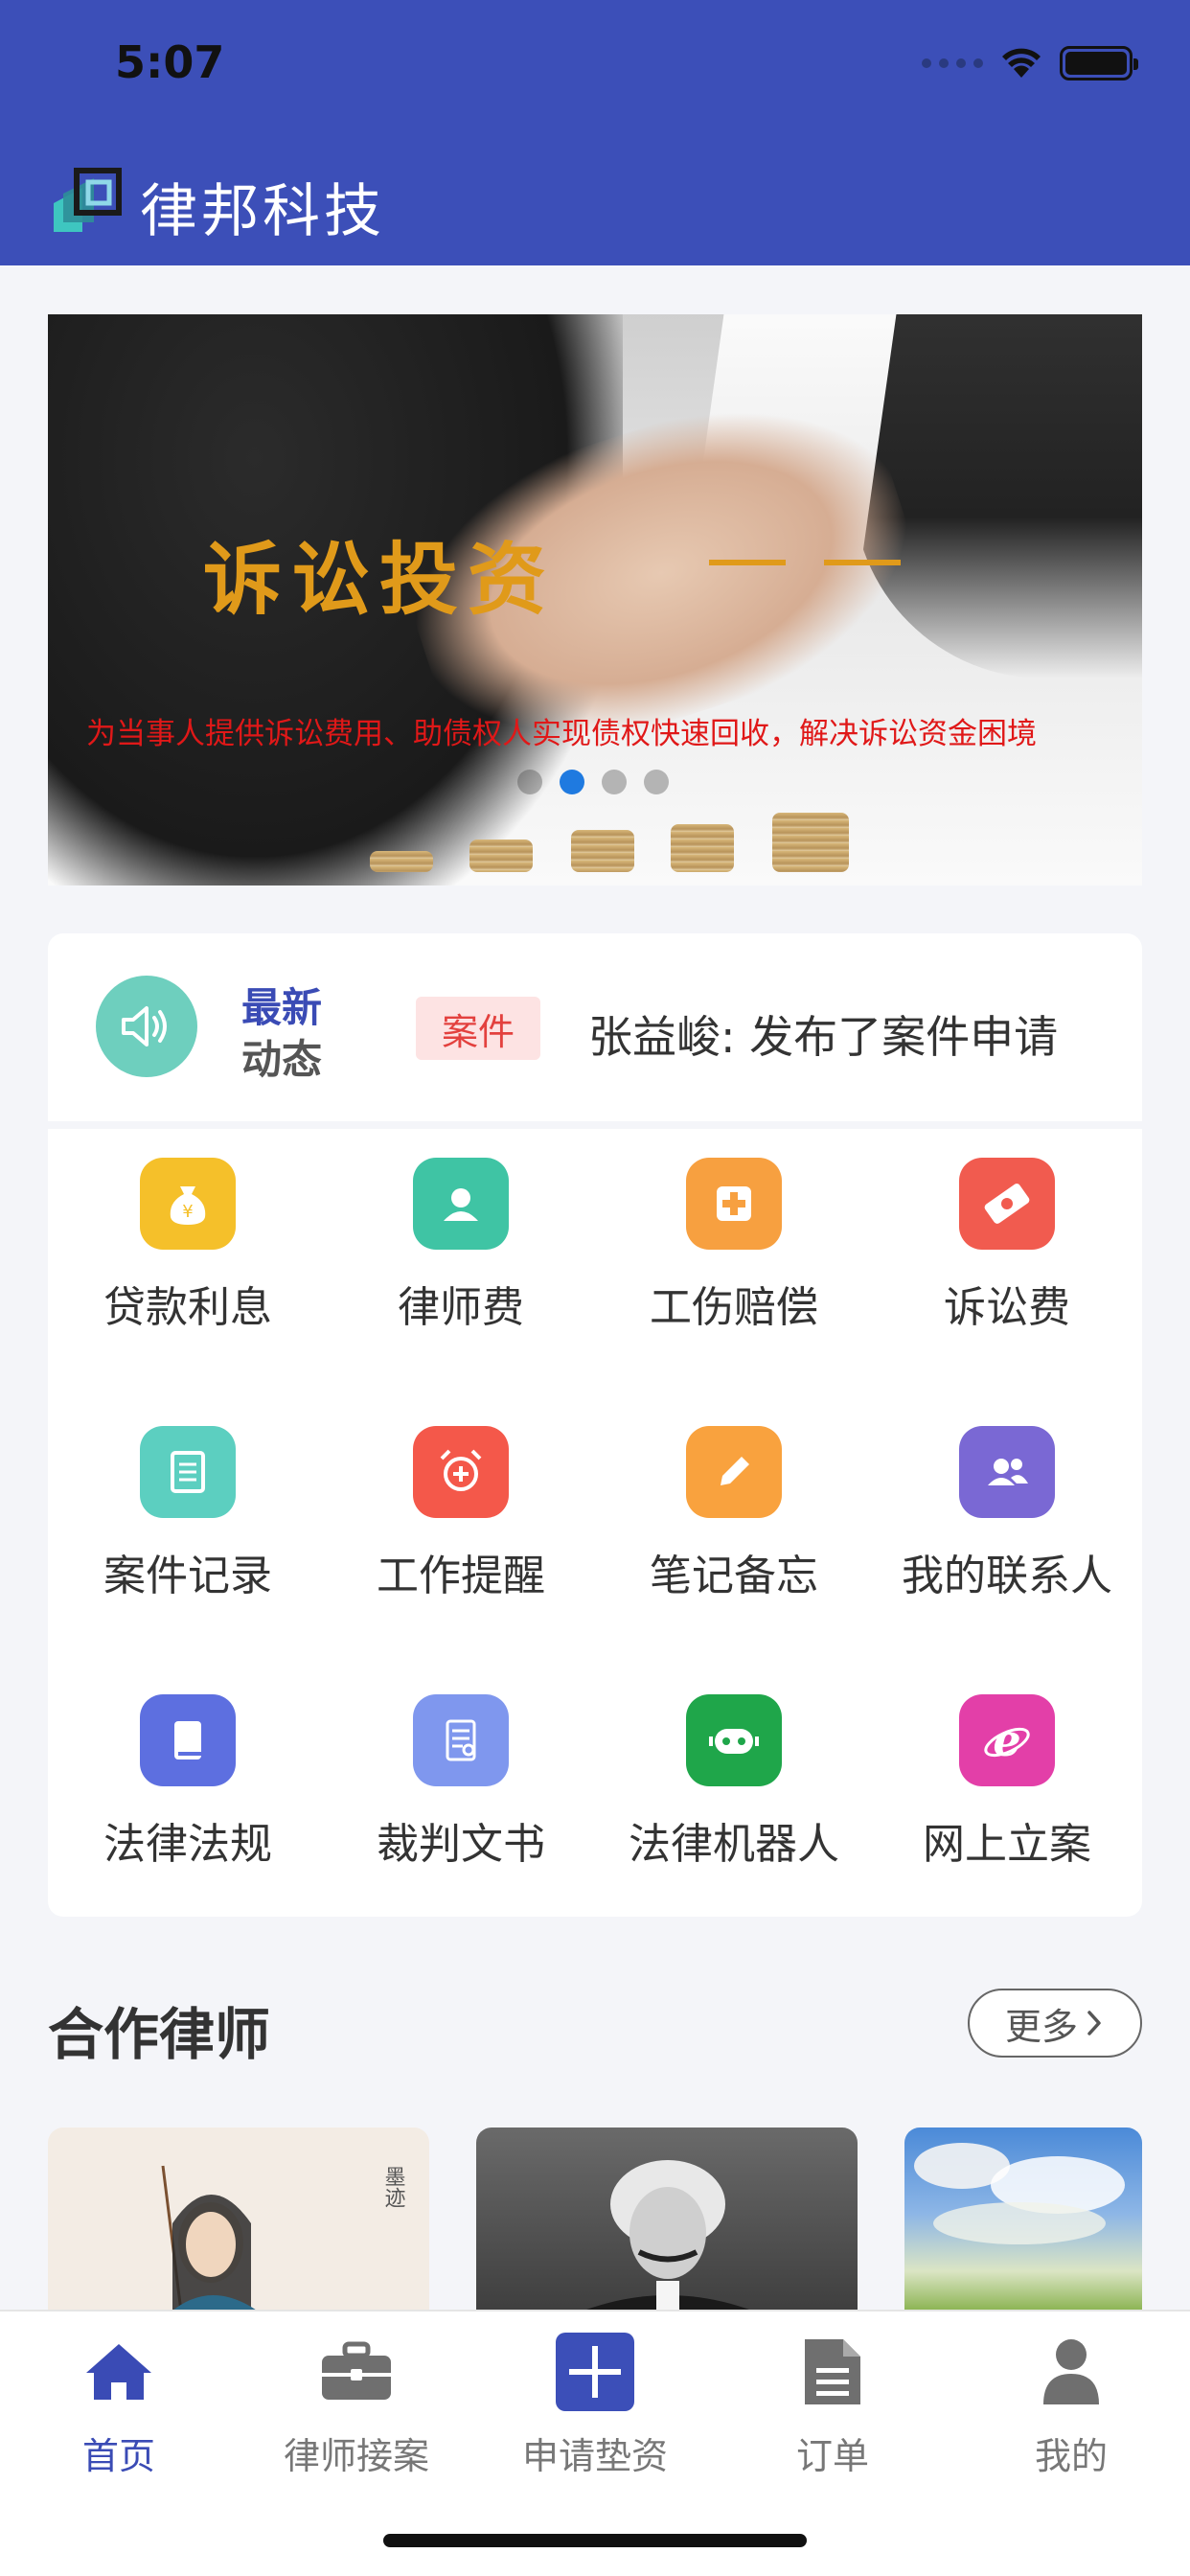  I want to click on lawyer-card: 墨迹, so click(238, 2223).